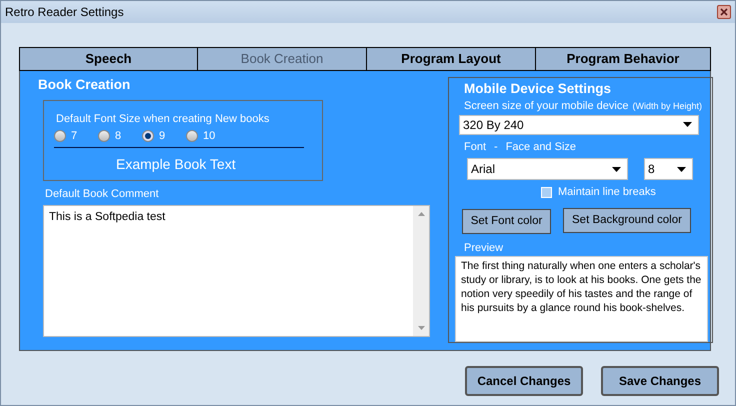 The height and width of the screenshot is (406, 736). I want to click on dropdown: Arial, so click(547, 169).